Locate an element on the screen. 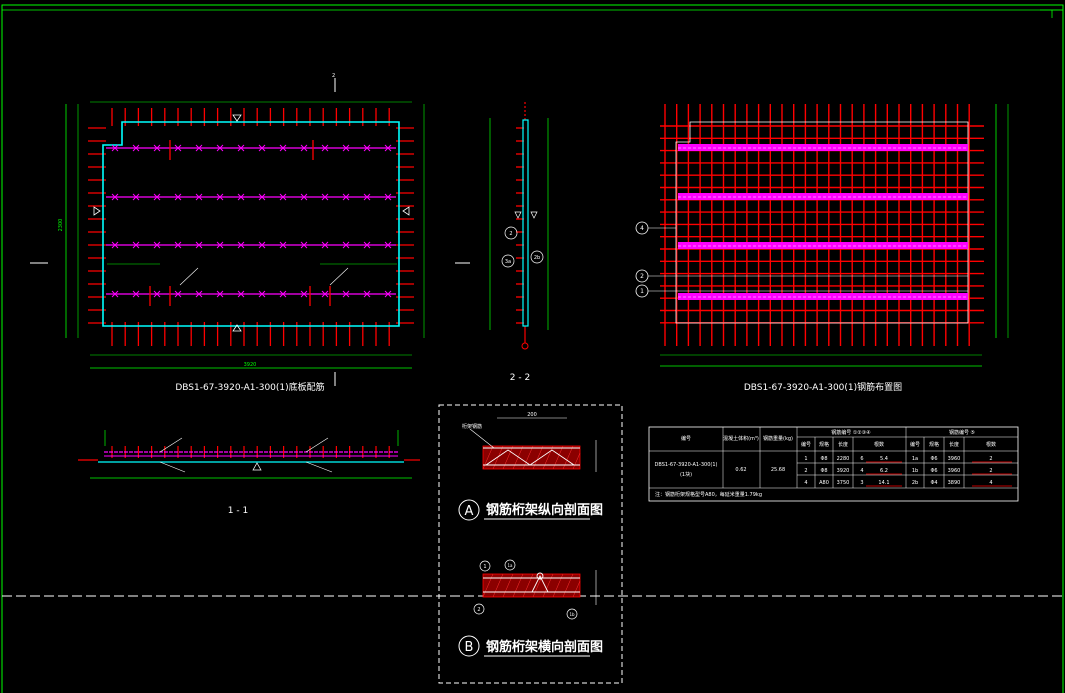  detail-b-callout-1-label: 1 is located at coordinates (484, 567).